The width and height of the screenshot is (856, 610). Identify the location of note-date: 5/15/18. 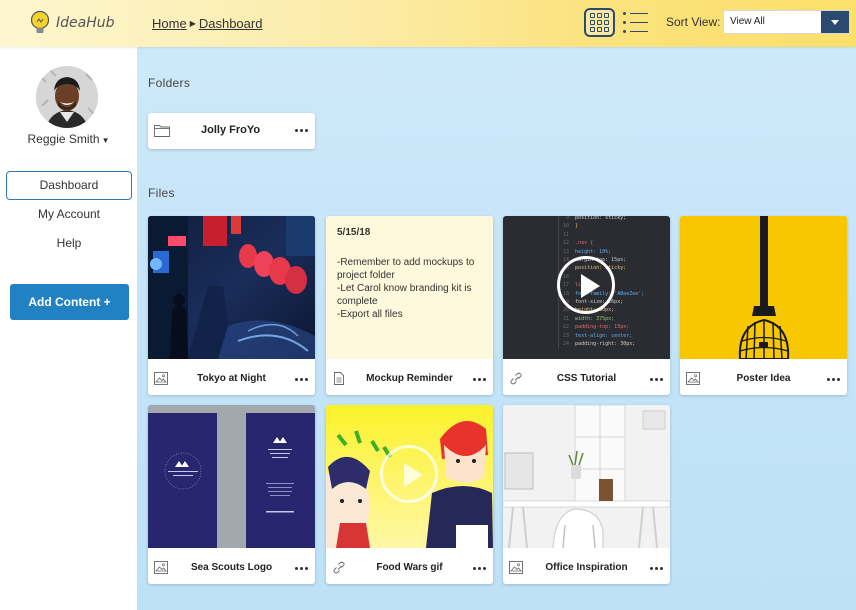
(354, 232).